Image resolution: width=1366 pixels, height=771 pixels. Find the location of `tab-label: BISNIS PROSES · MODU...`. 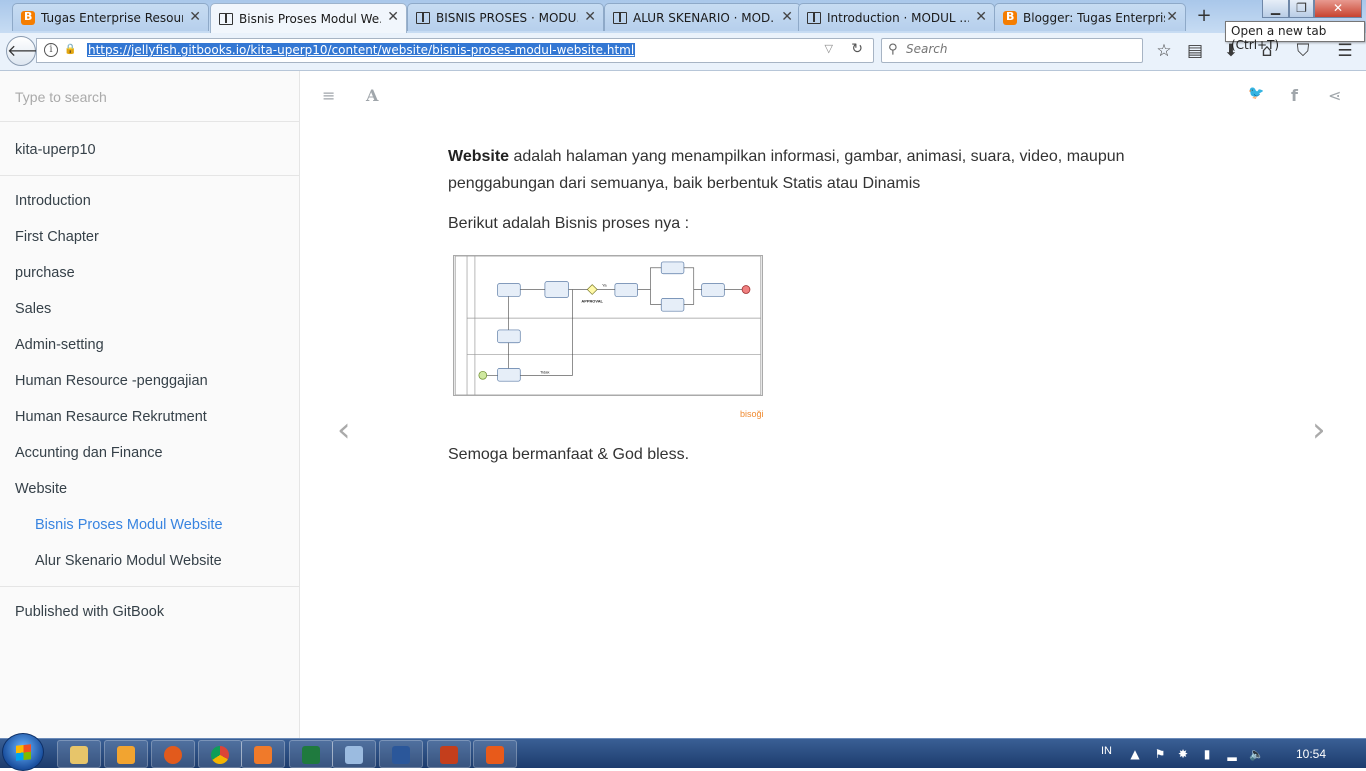

tab-label: BISNIS PROSES · MODU... is located at coordinates (507, 17).